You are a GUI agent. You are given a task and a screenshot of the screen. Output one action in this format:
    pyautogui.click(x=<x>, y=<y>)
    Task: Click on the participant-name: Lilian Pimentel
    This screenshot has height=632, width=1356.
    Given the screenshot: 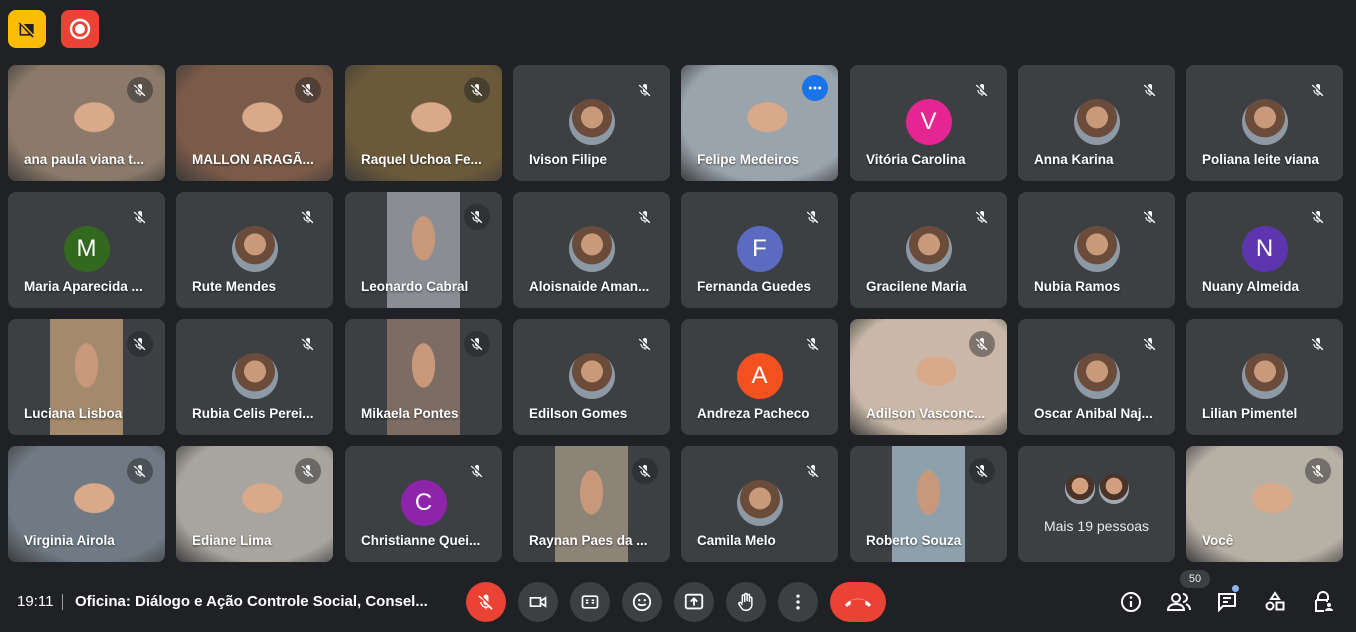 What is the action you would take?
    pyautogui.click(x=1250, y=413)
    